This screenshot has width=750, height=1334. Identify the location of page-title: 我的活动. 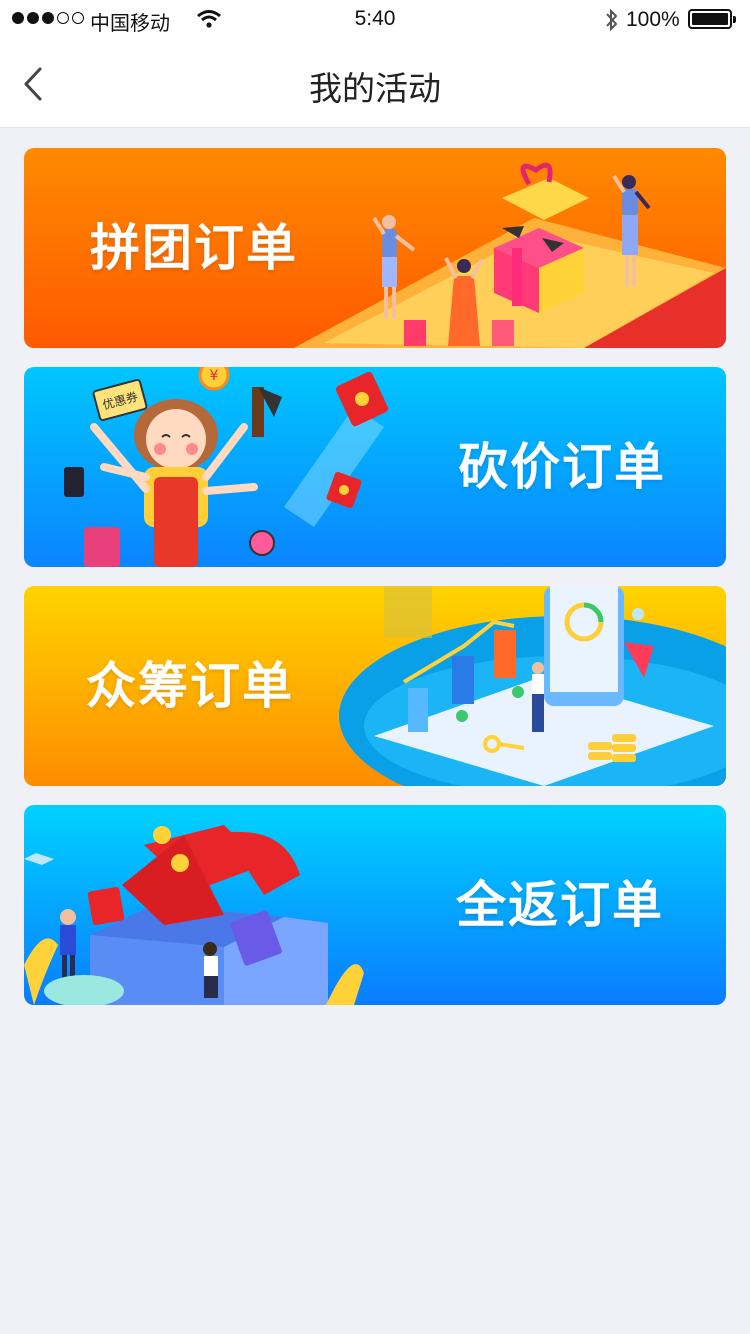
(375, 88).